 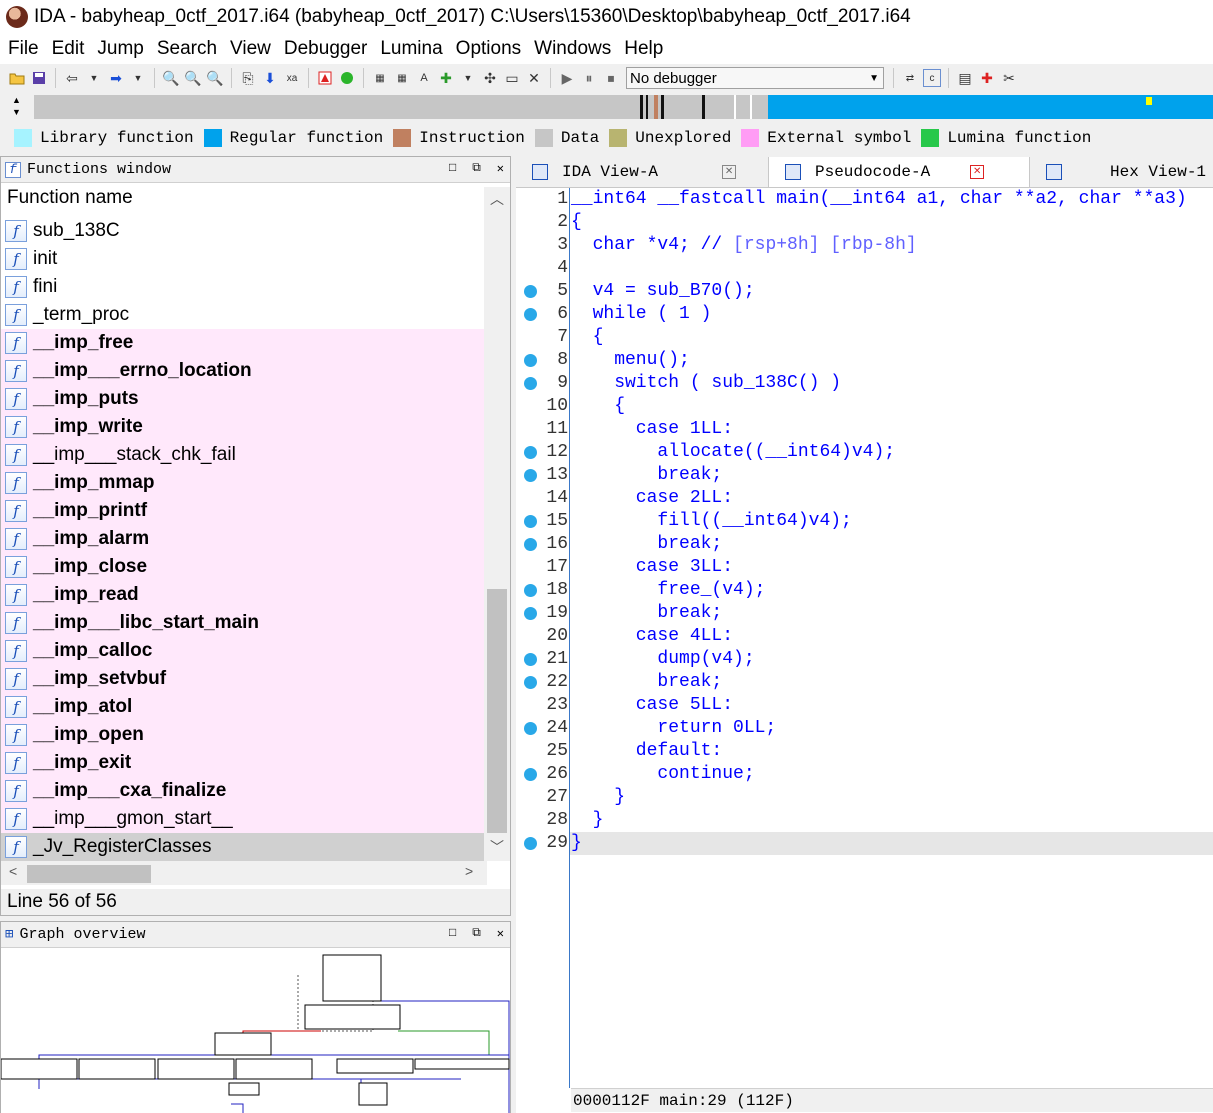 I want to click on string-icon: A, so click(x=424, y=78).